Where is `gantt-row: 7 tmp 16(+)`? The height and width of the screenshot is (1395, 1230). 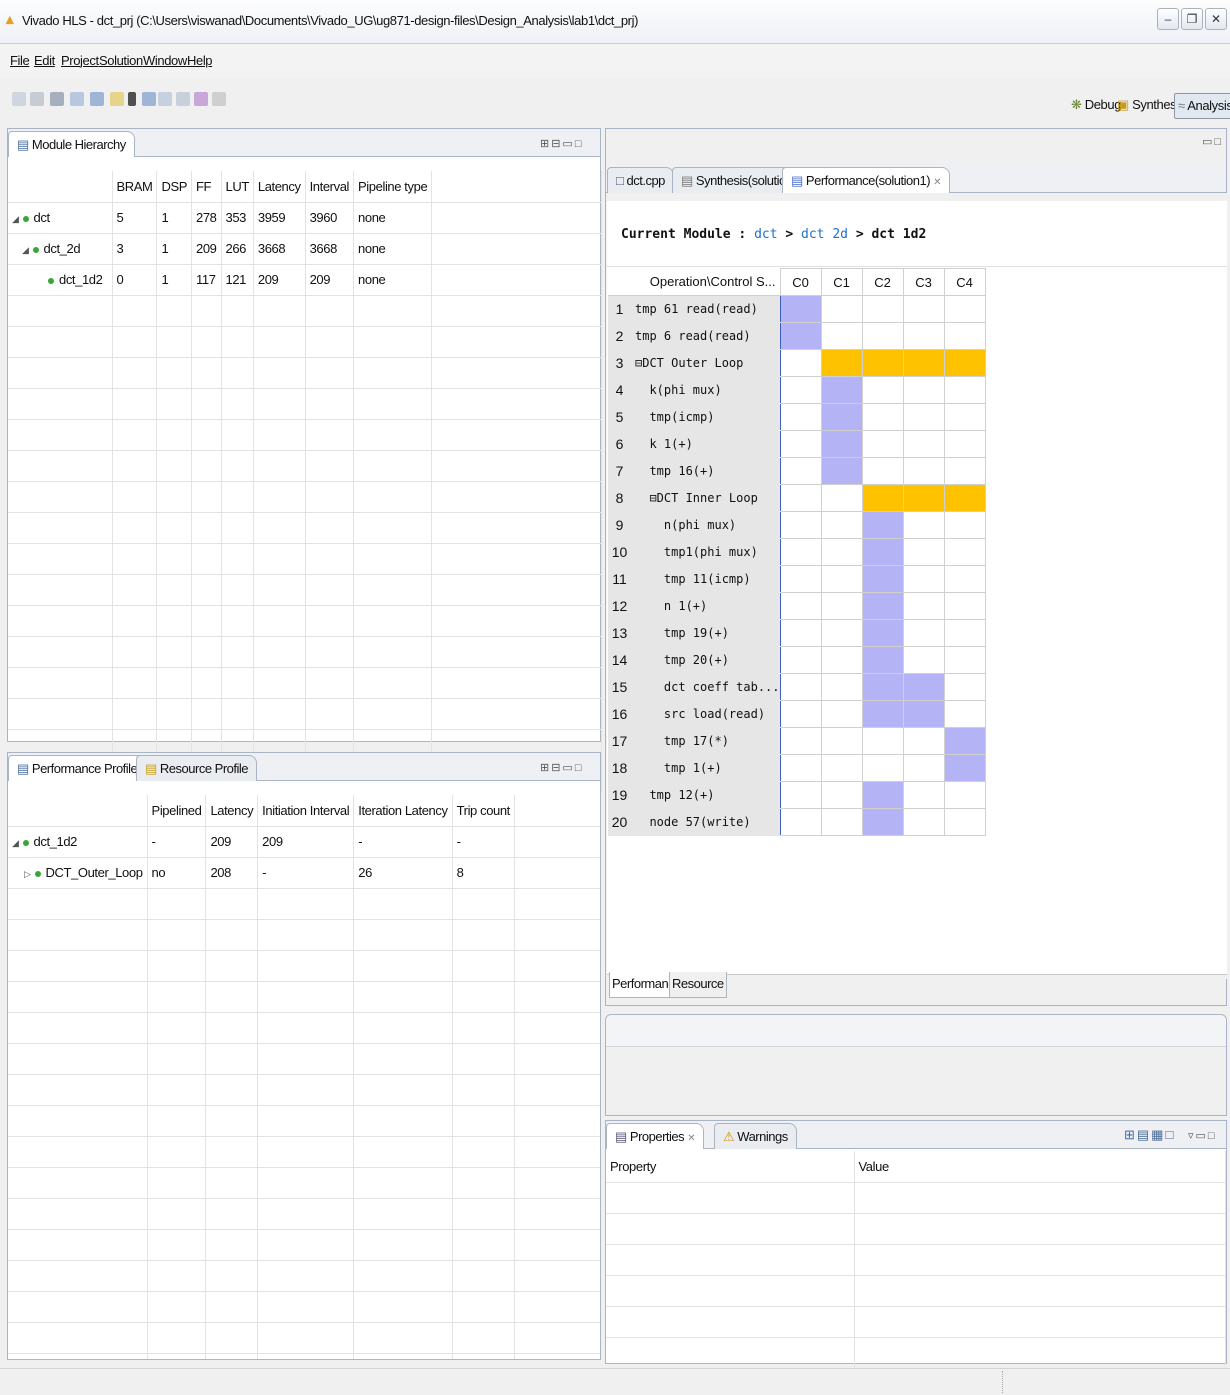 gantt-row: 7 tmp 16(+) is located at coordinates (797, 471).